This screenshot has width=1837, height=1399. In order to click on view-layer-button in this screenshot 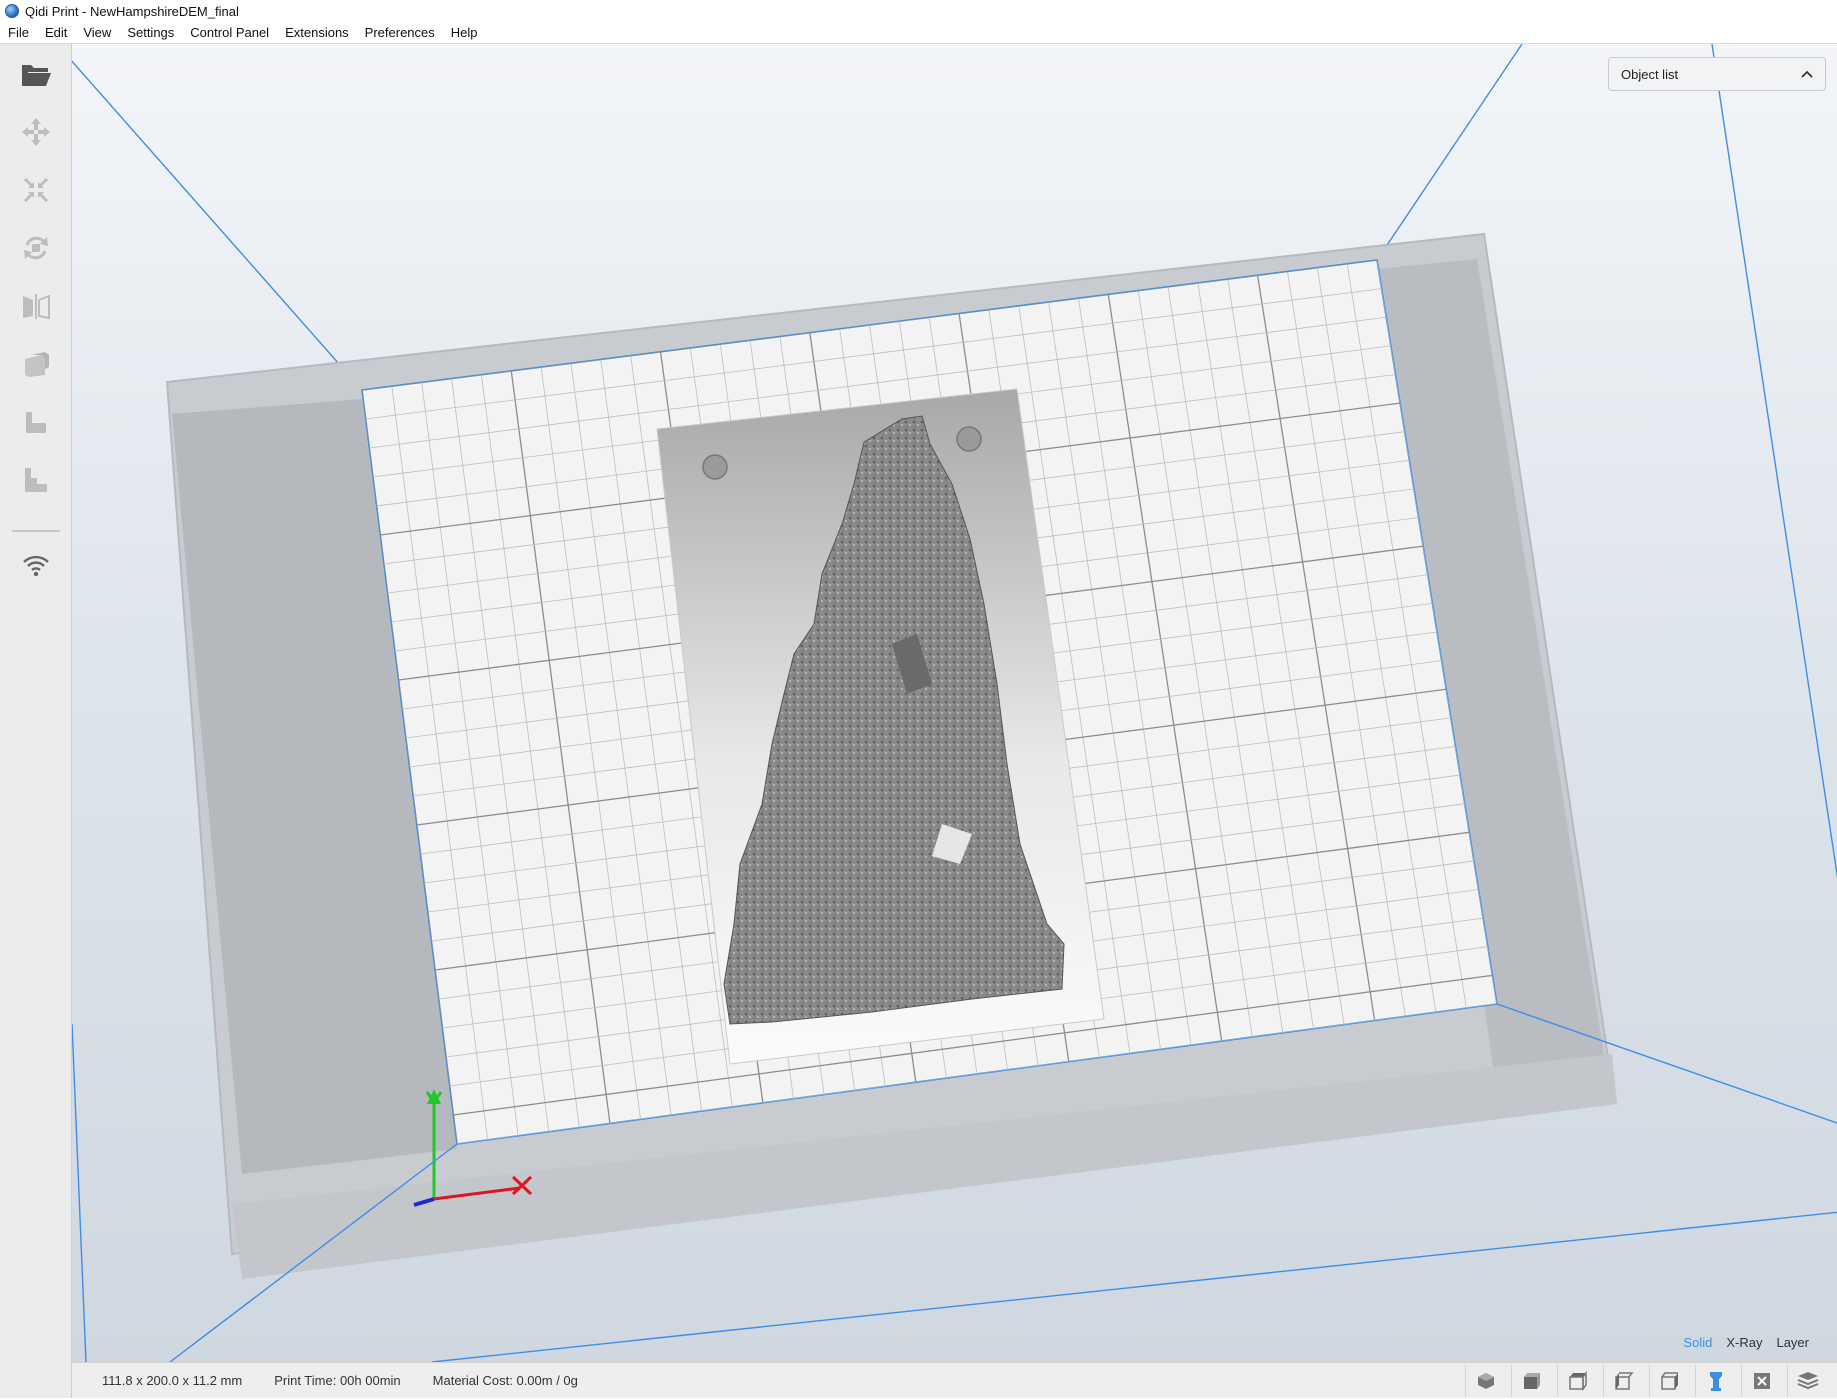, I will do `click(1807, 1381)`.